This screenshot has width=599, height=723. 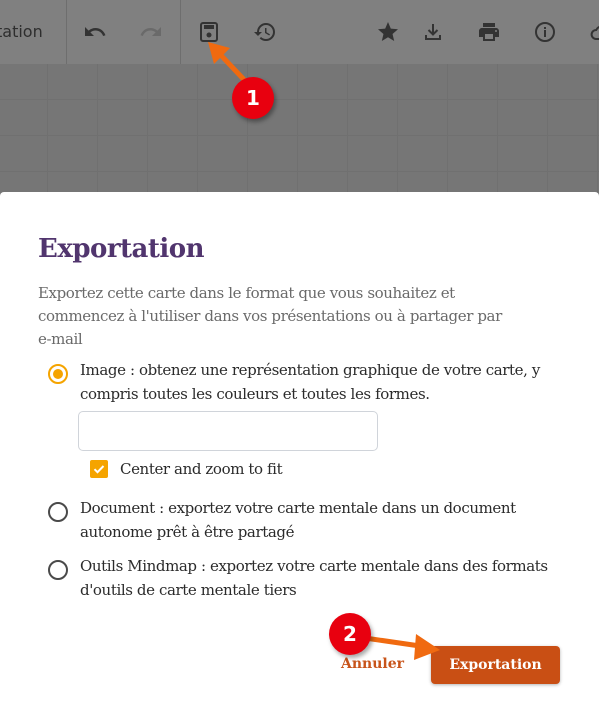 I want to click on history-button, so click(x=265, y=32).